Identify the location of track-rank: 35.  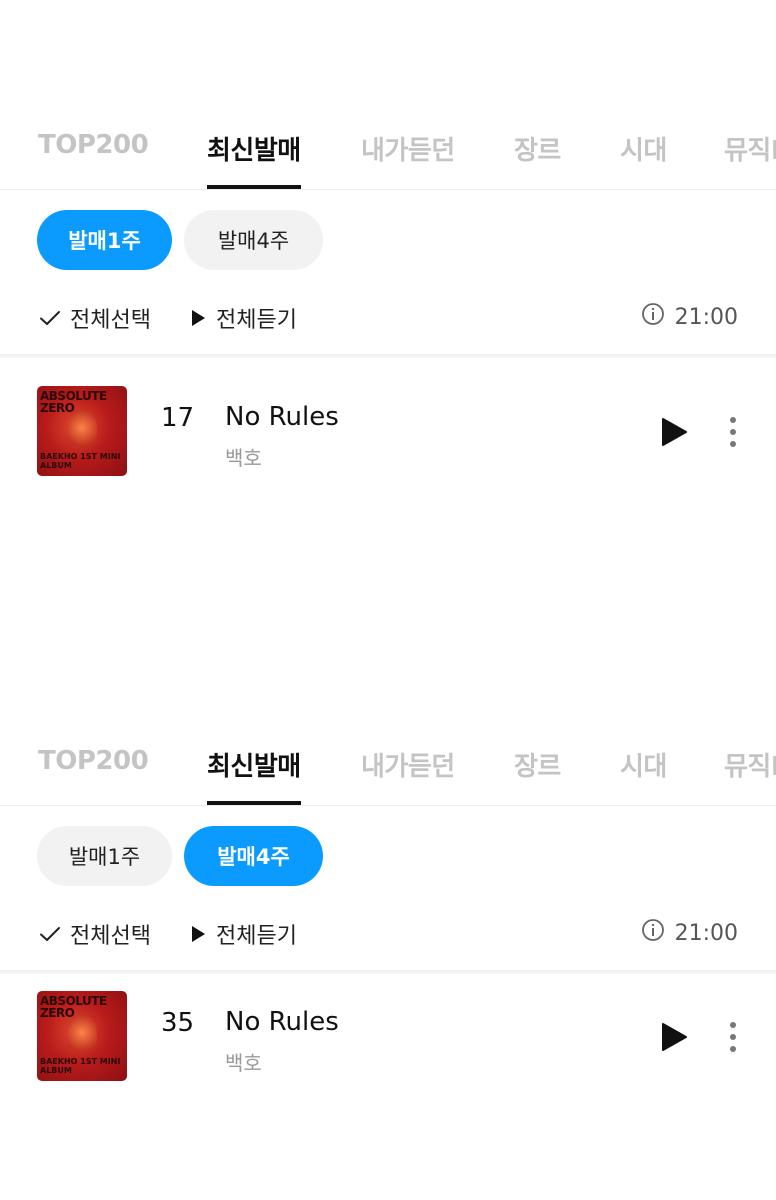
(177, 1023).